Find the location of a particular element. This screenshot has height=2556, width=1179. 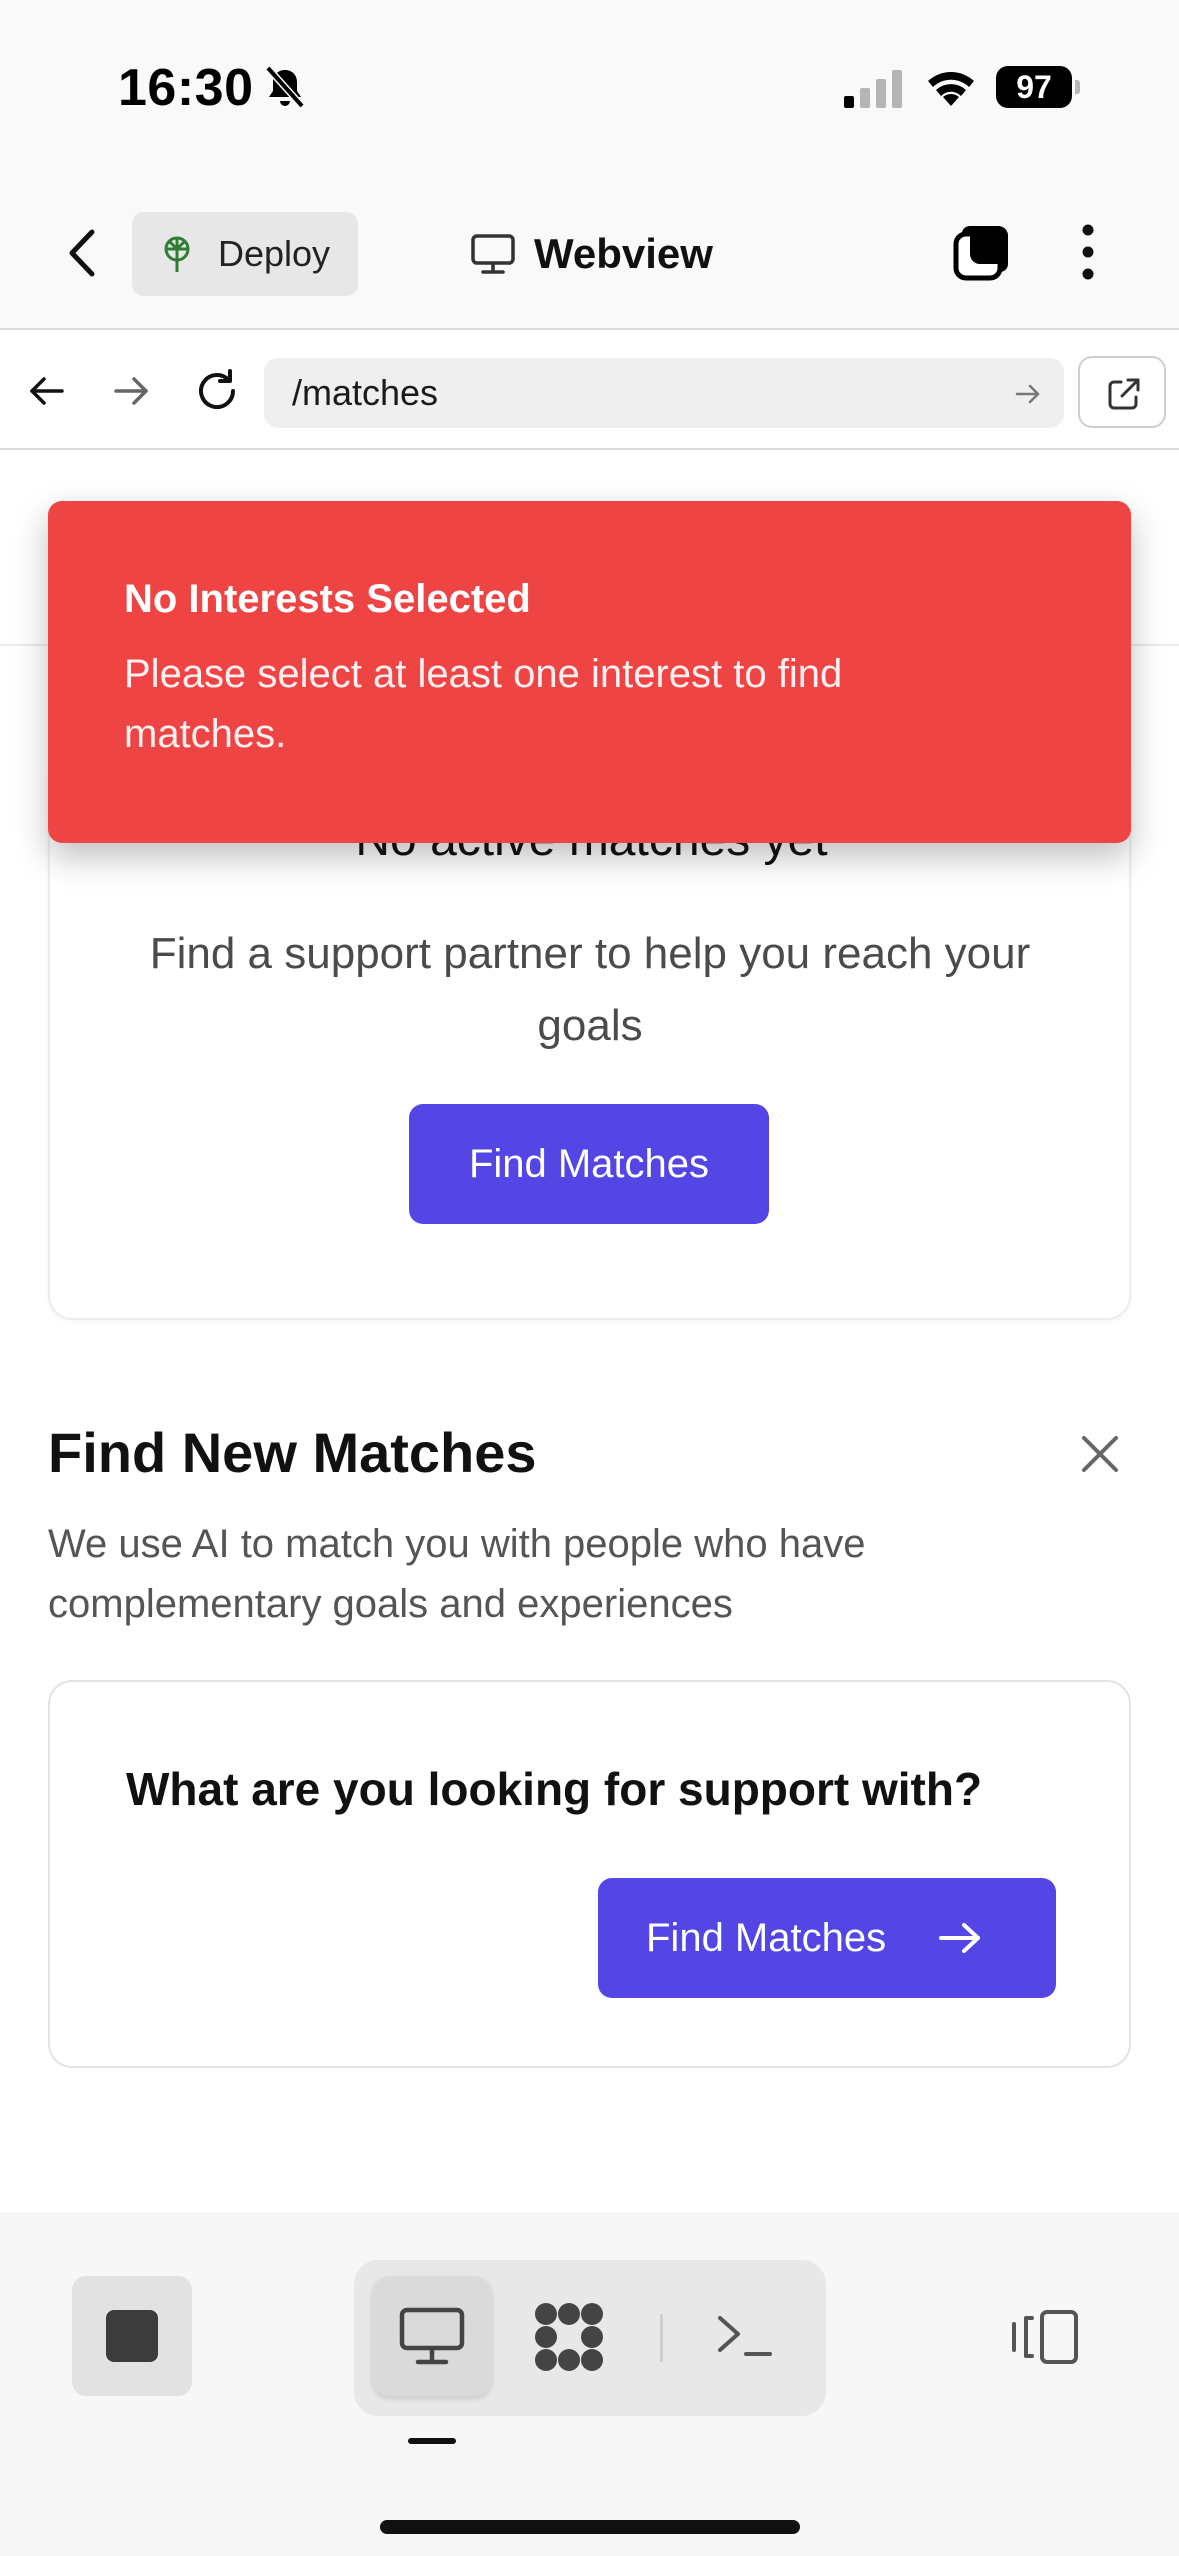

desktop-icon is located at coordinates (432, 2336).